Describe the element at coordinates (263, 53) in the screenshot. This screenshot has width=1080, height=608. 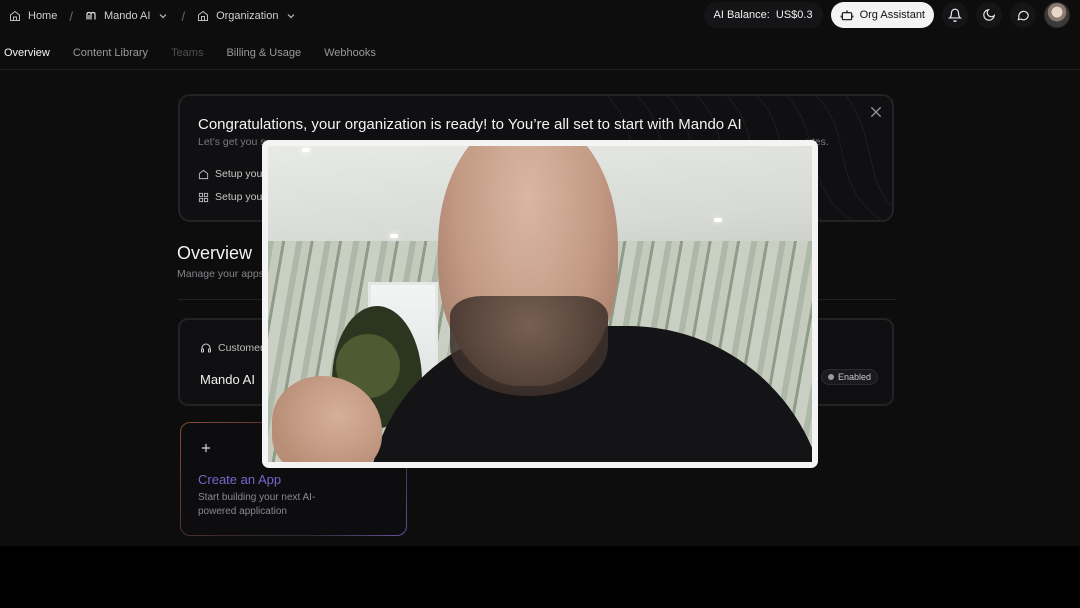
I see `tab-billing-usage: Billing & Usage` at that location.